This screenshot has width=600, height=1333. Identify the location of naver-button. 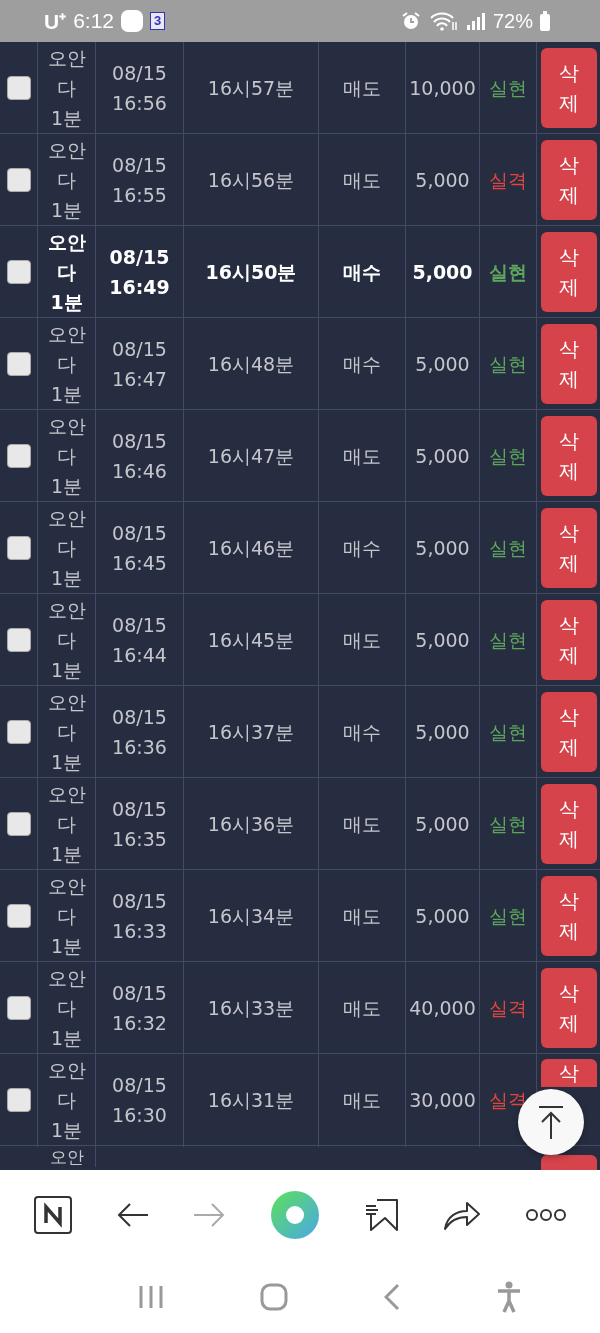
(53, 1215).